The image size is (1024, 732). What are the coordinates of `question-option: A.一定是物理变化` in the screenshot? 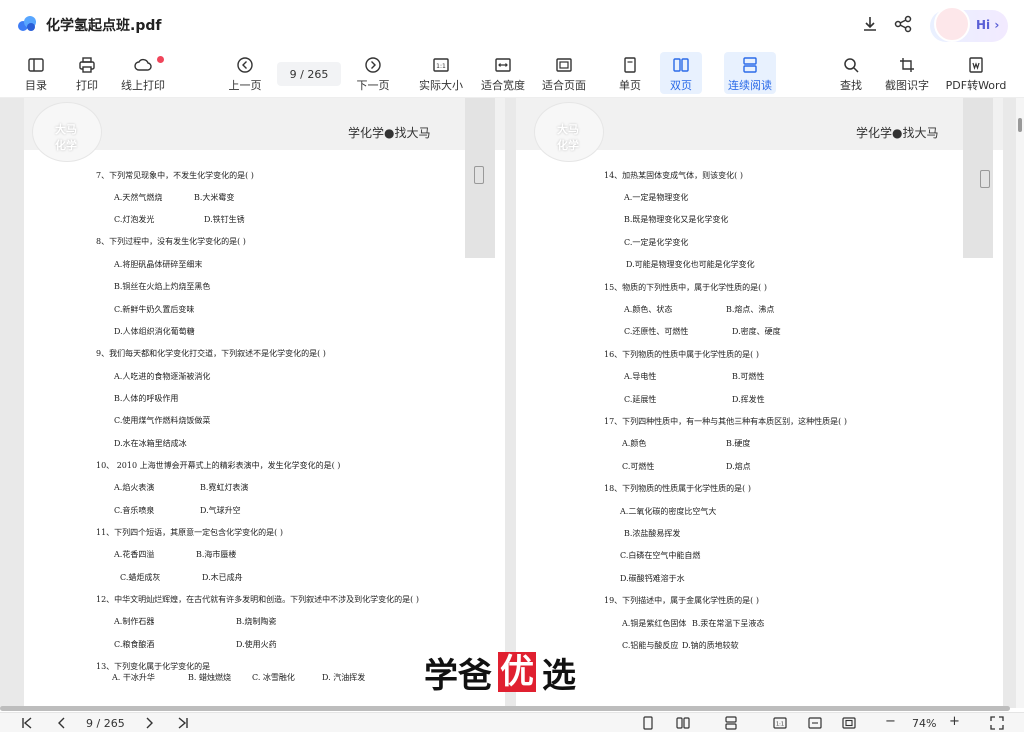 It's located at (656, 197).